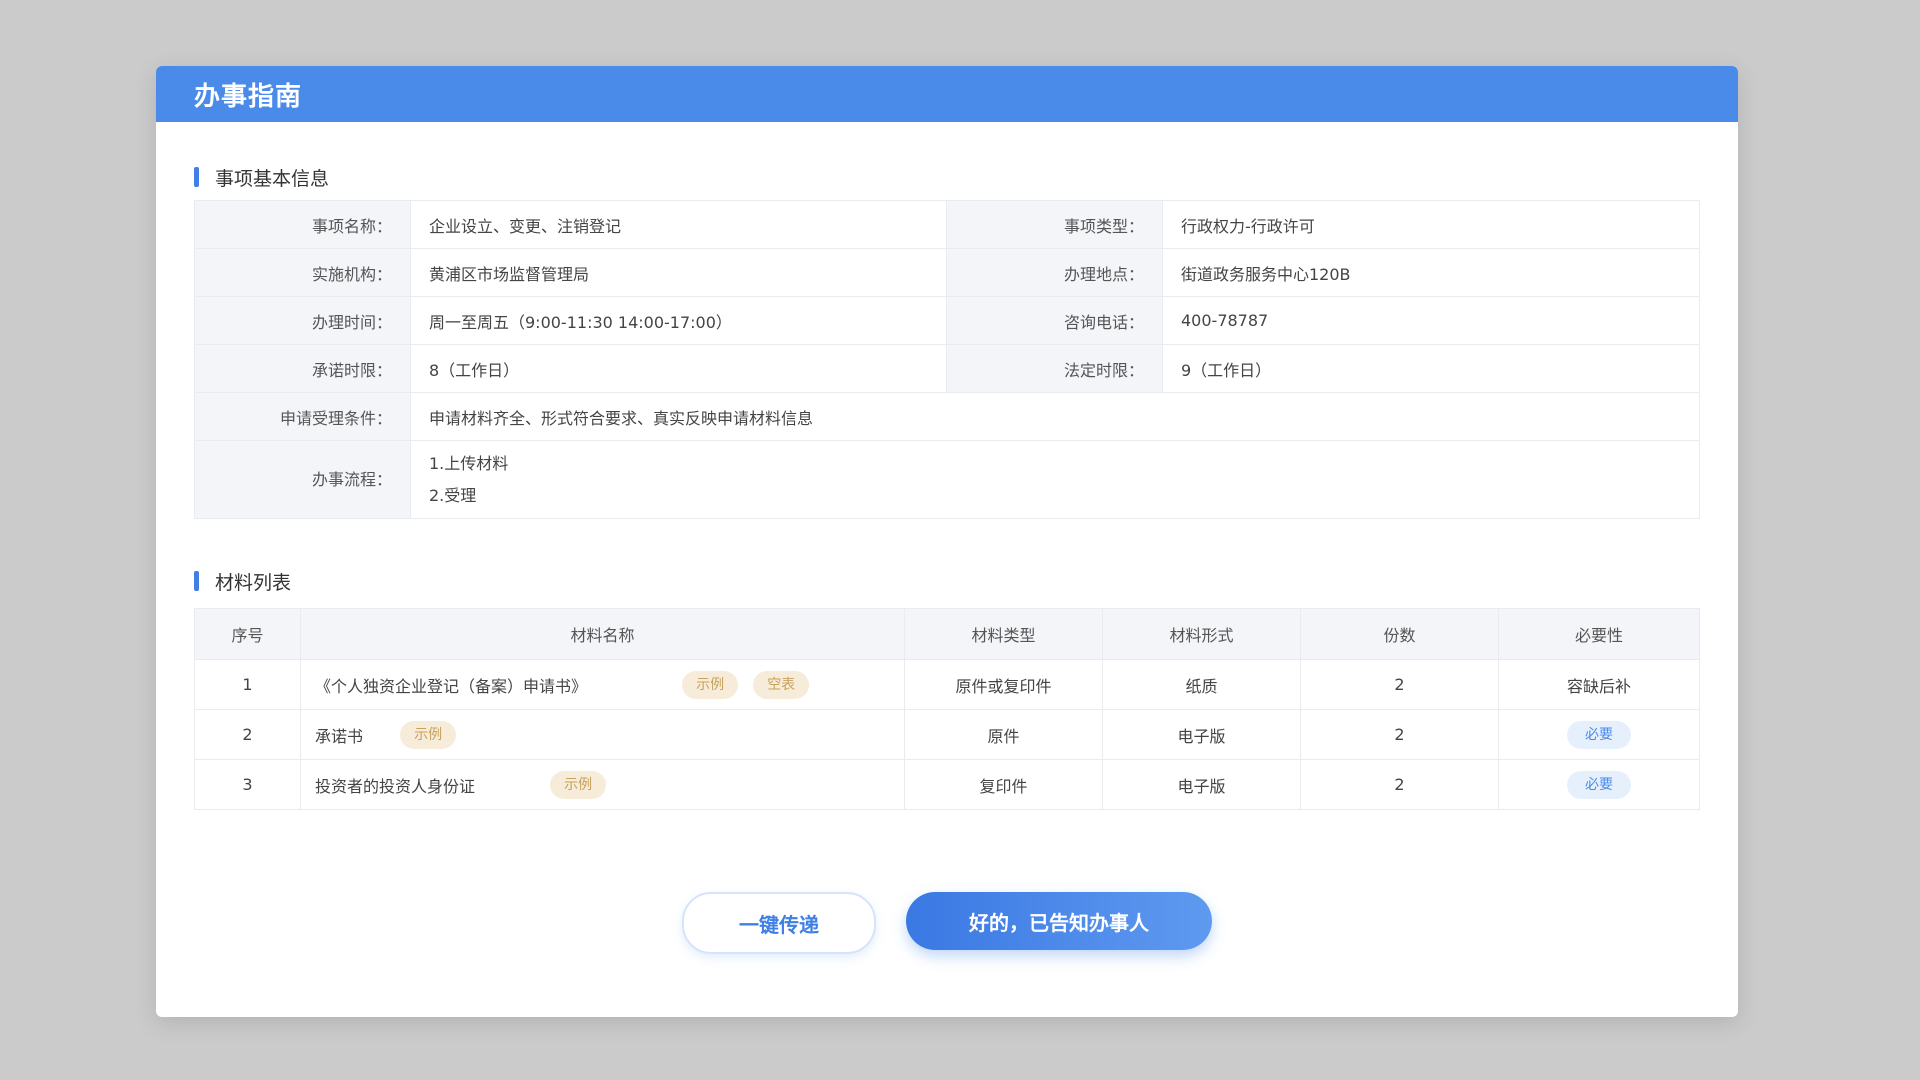 This screenshot has width=1920, height=1080. I want to click on col-name: 材料名称, so click(602, 634).